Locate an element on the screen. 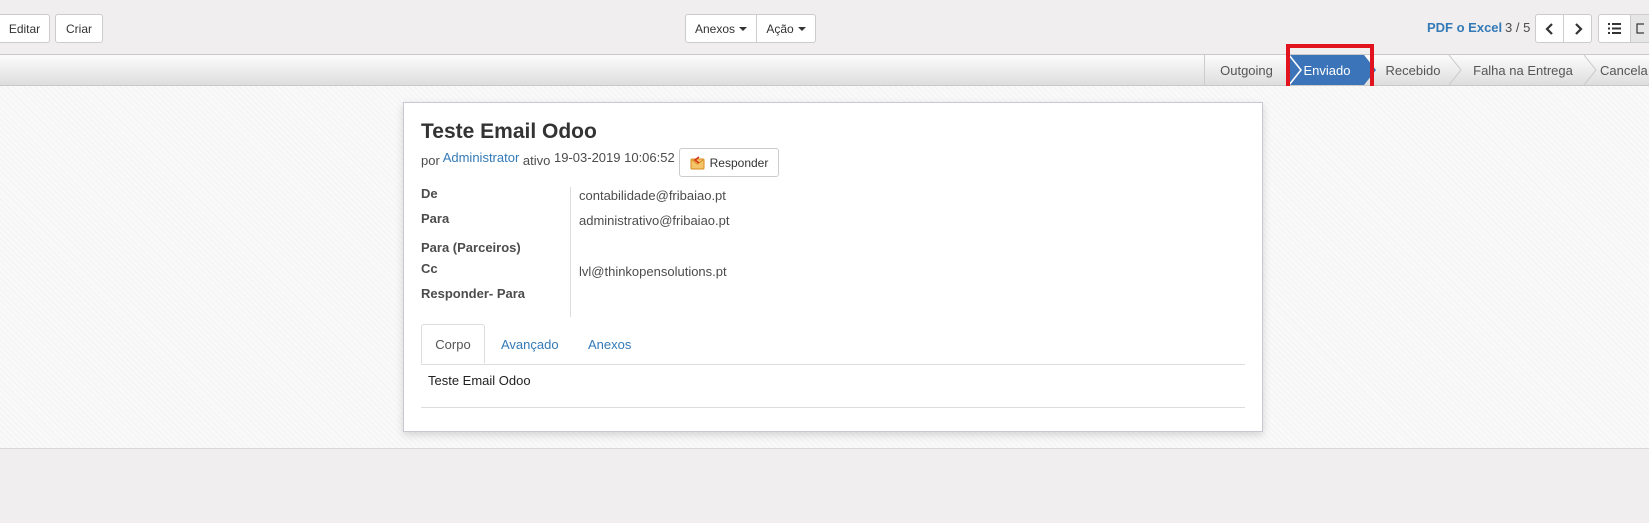 The image size is (1649, 523). stage-outgoing: Outgoing is located at coordinates (1246, 70).